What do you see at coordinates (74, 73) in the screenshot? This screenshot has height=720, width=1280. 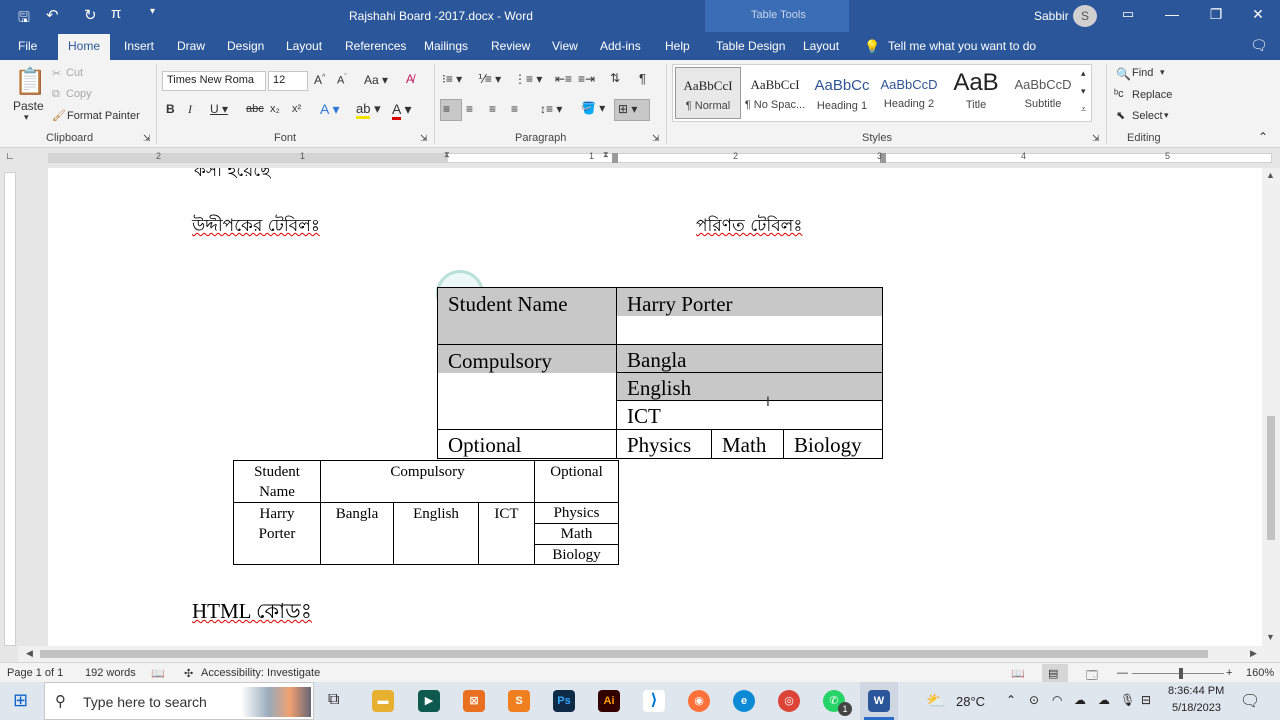 I see `cut-button: Cut` at bounding box center [74, 73].